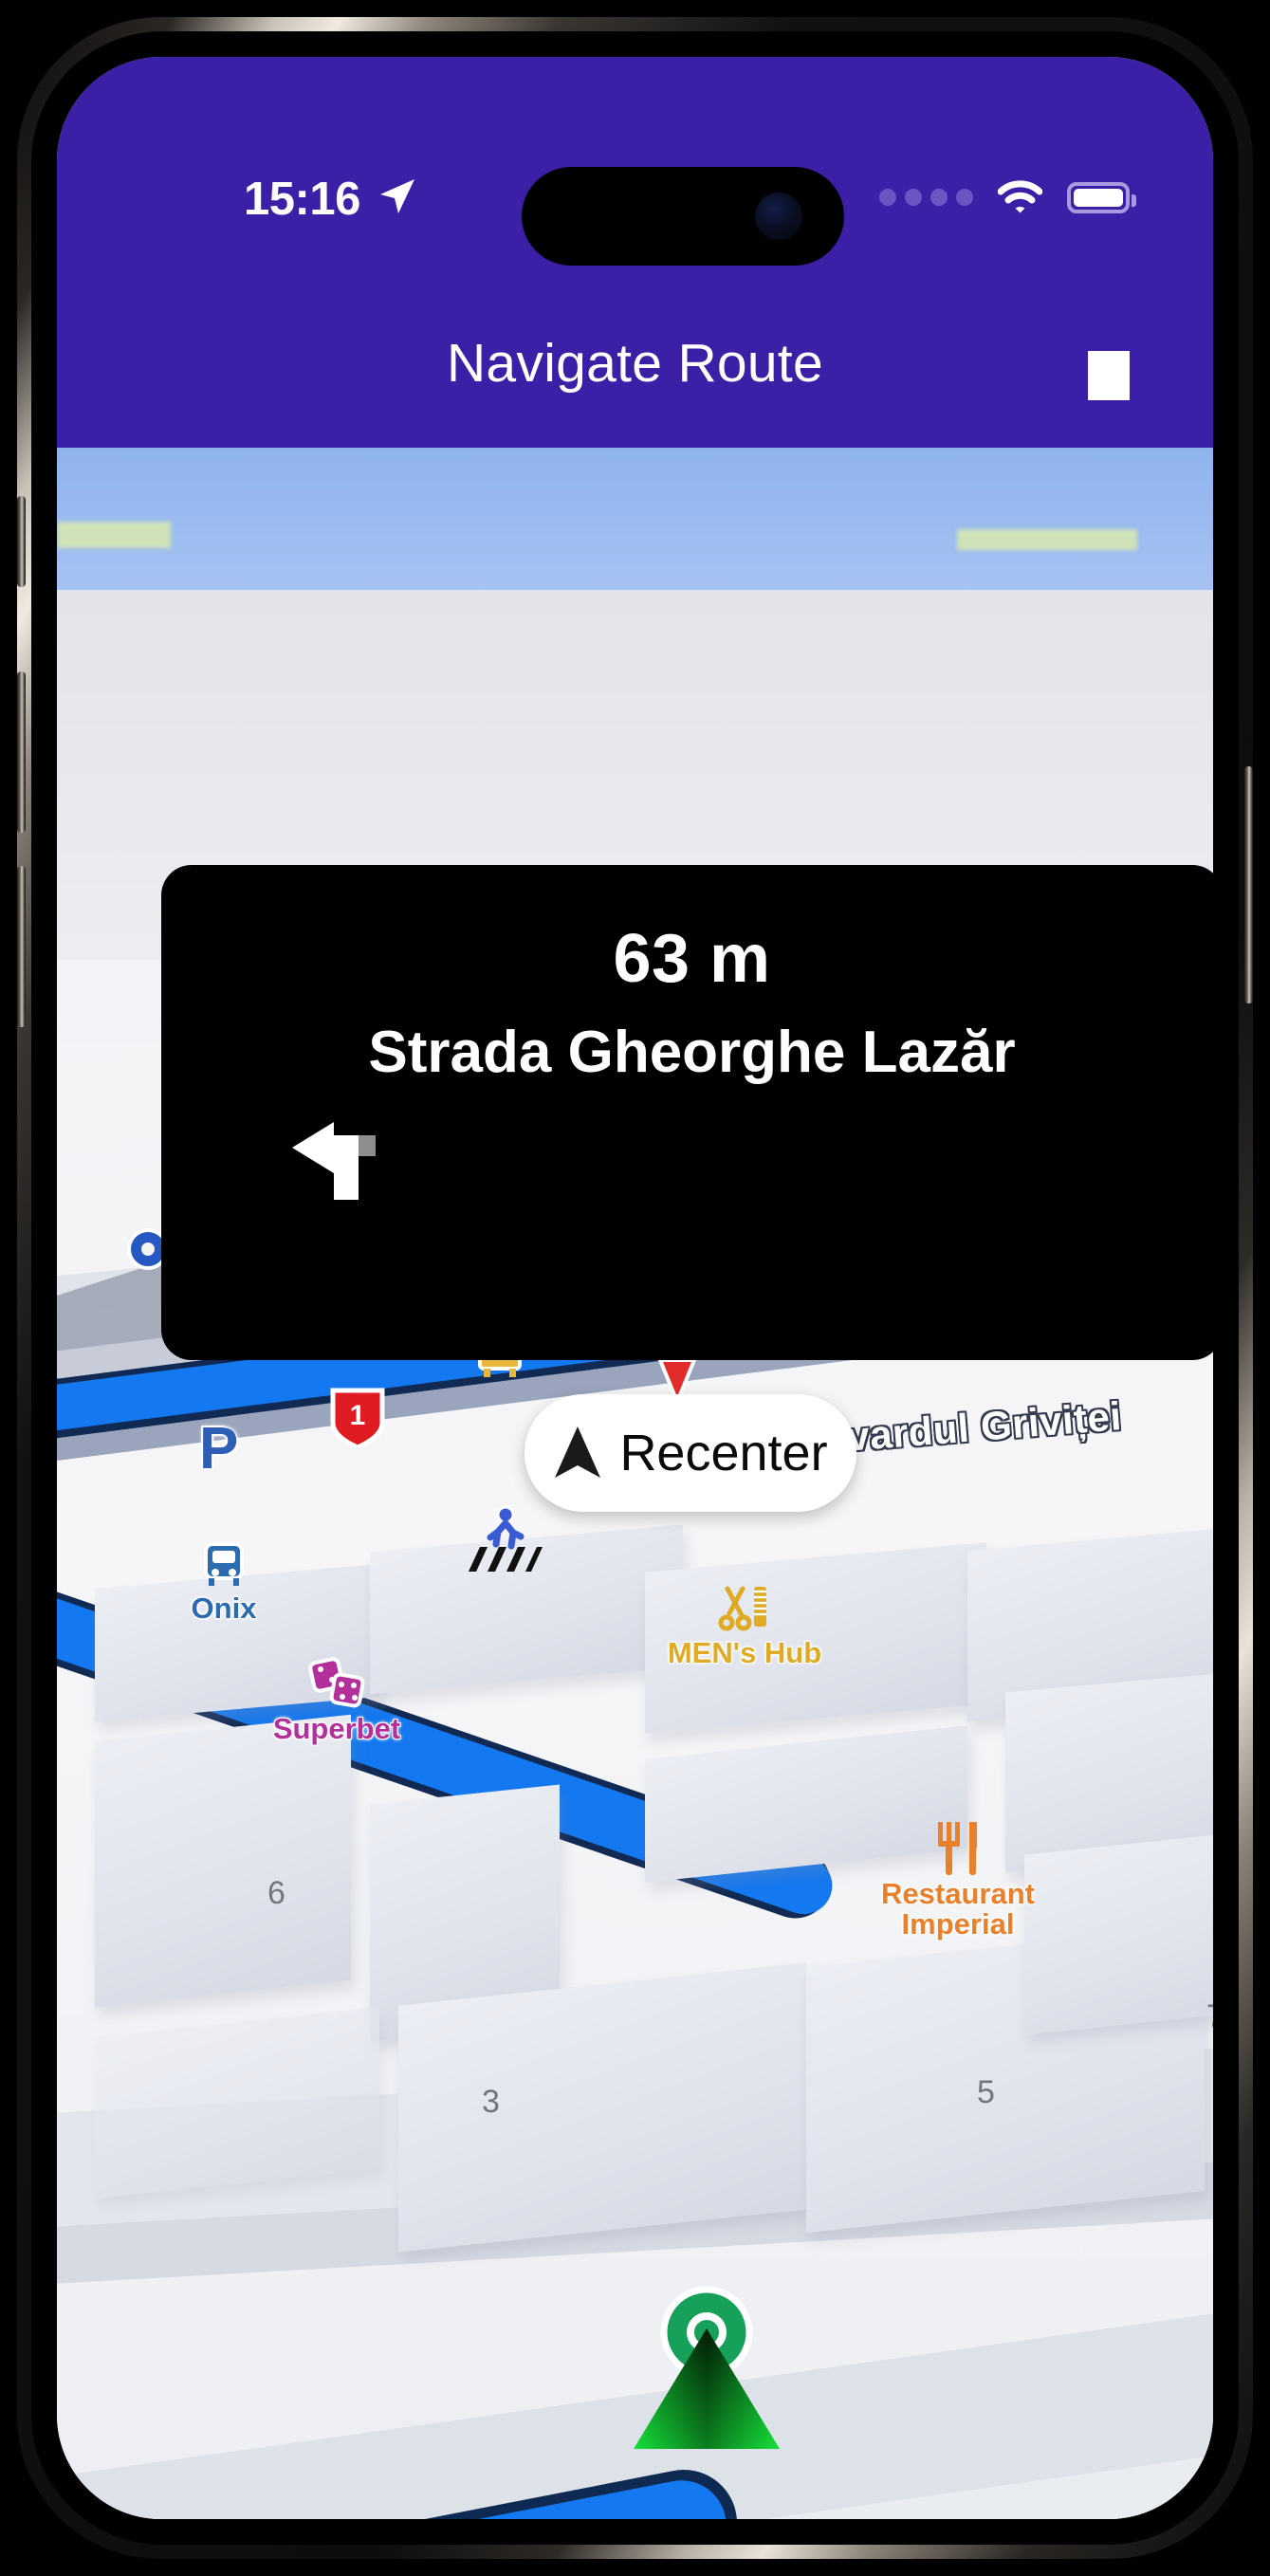 This screenshot has width=1270, height=2576. What do you see at coordinates (723, 1453) in the screenshot?
I see `recenter-label: Recenter` at bounding box center [723, 1453].